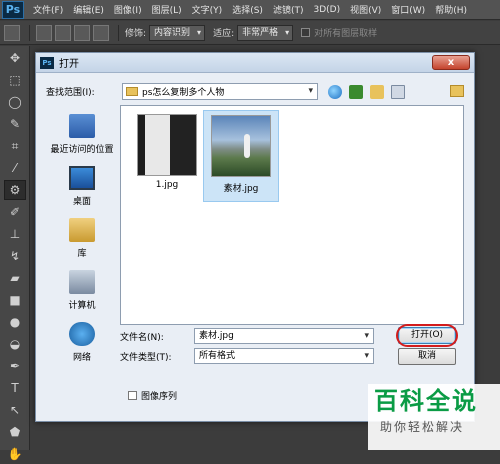 This screenshot has height=464, width=500. Describe the element at coordinates (288, 9) in the screenshot. I see `menu-filter: 滤镜(T)` at that location.